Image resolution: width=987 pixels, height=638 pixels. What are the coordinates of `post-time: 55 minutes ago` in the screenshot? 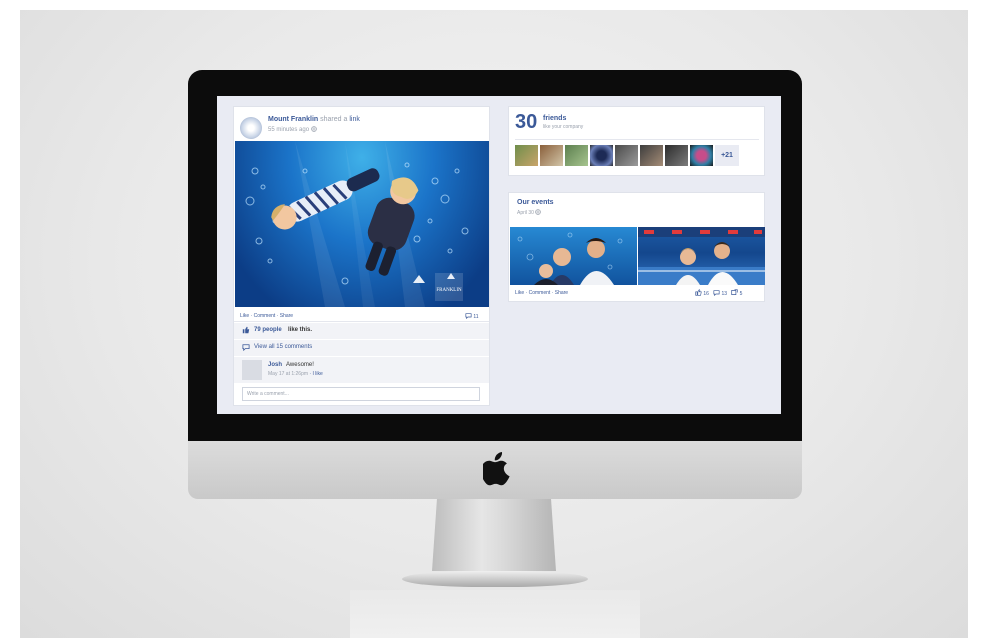 It's located at (288, 130).